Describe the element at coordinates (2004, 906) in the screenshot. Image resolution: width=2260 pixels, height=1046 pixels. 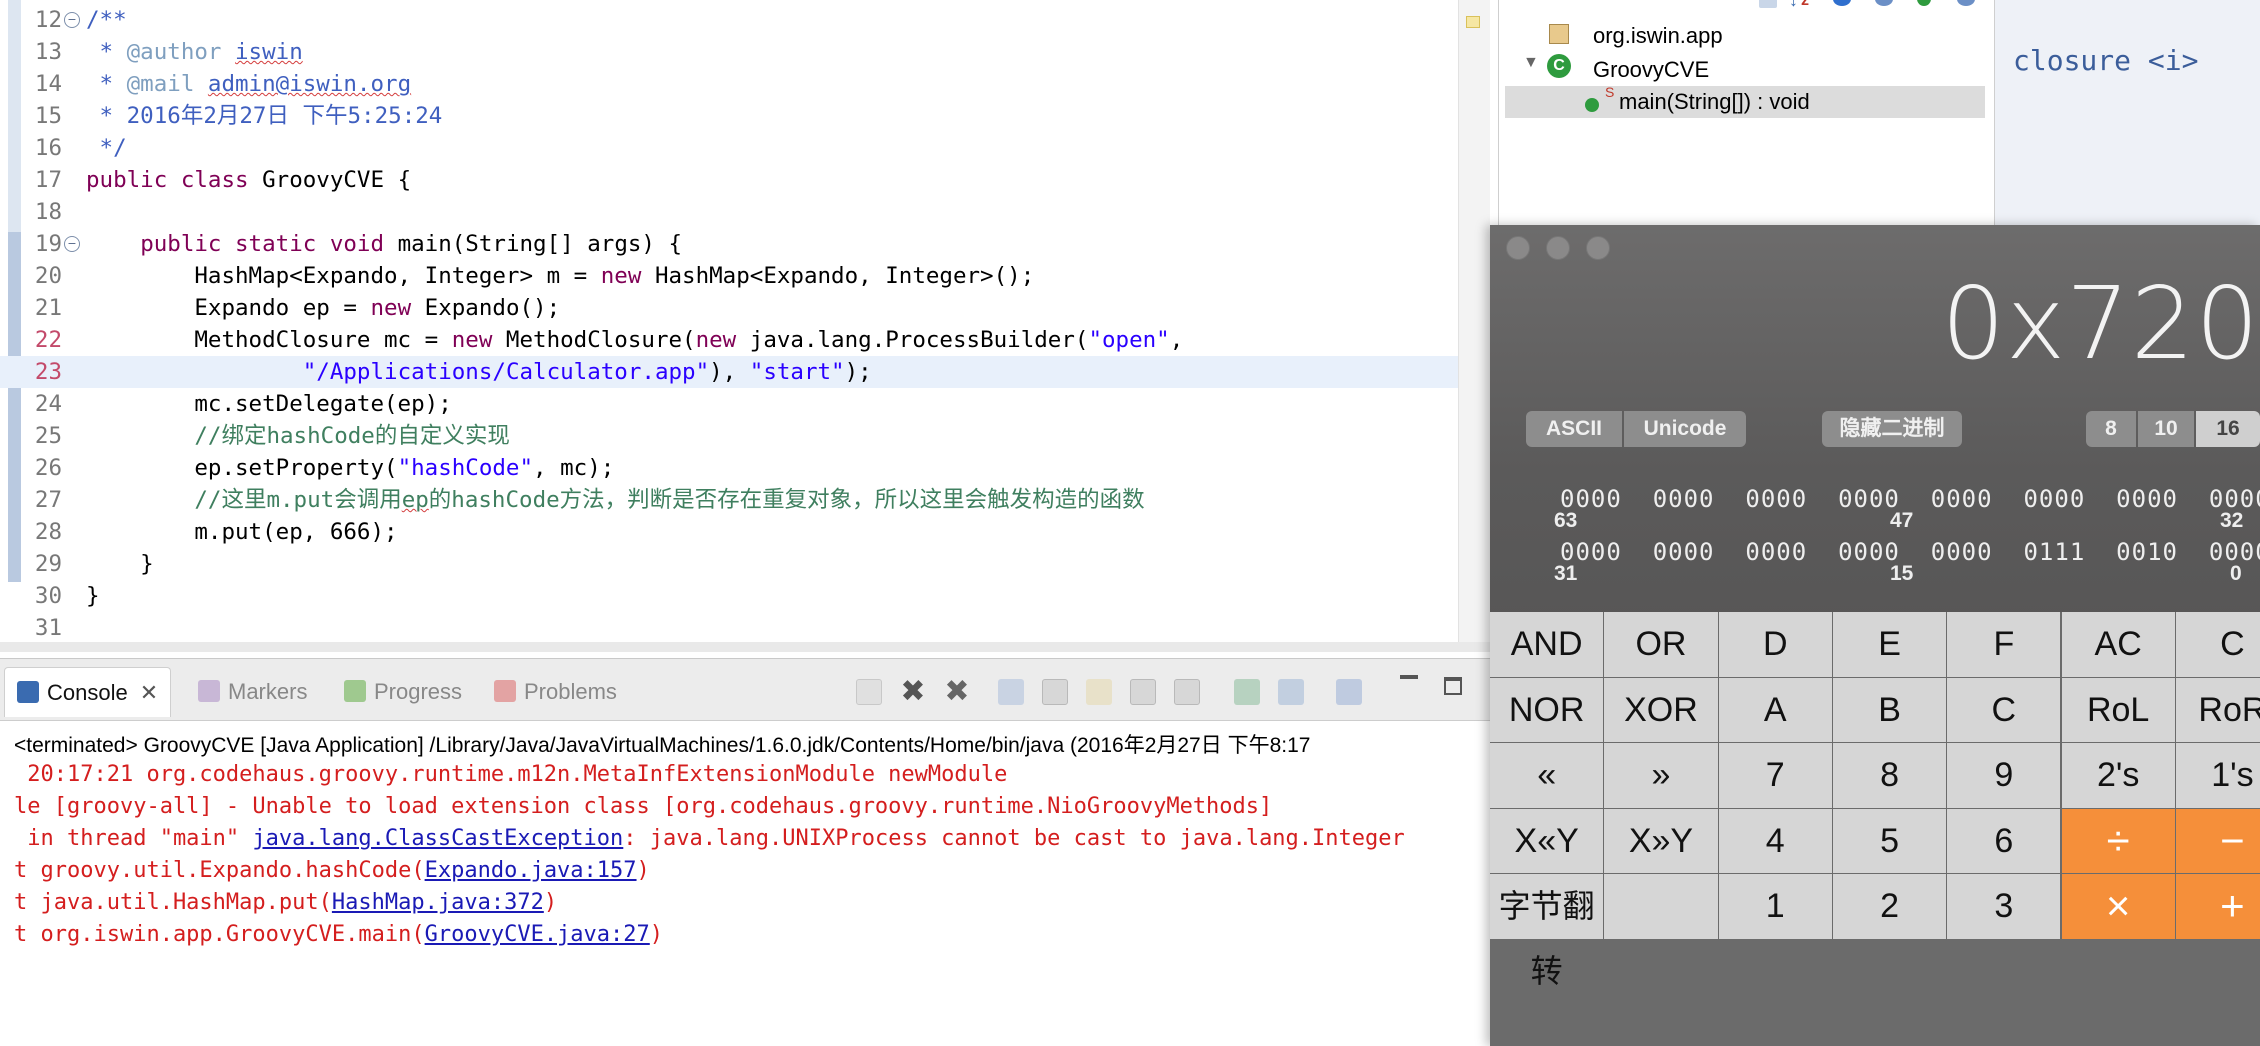
I see `calc-key: 3` at that location.